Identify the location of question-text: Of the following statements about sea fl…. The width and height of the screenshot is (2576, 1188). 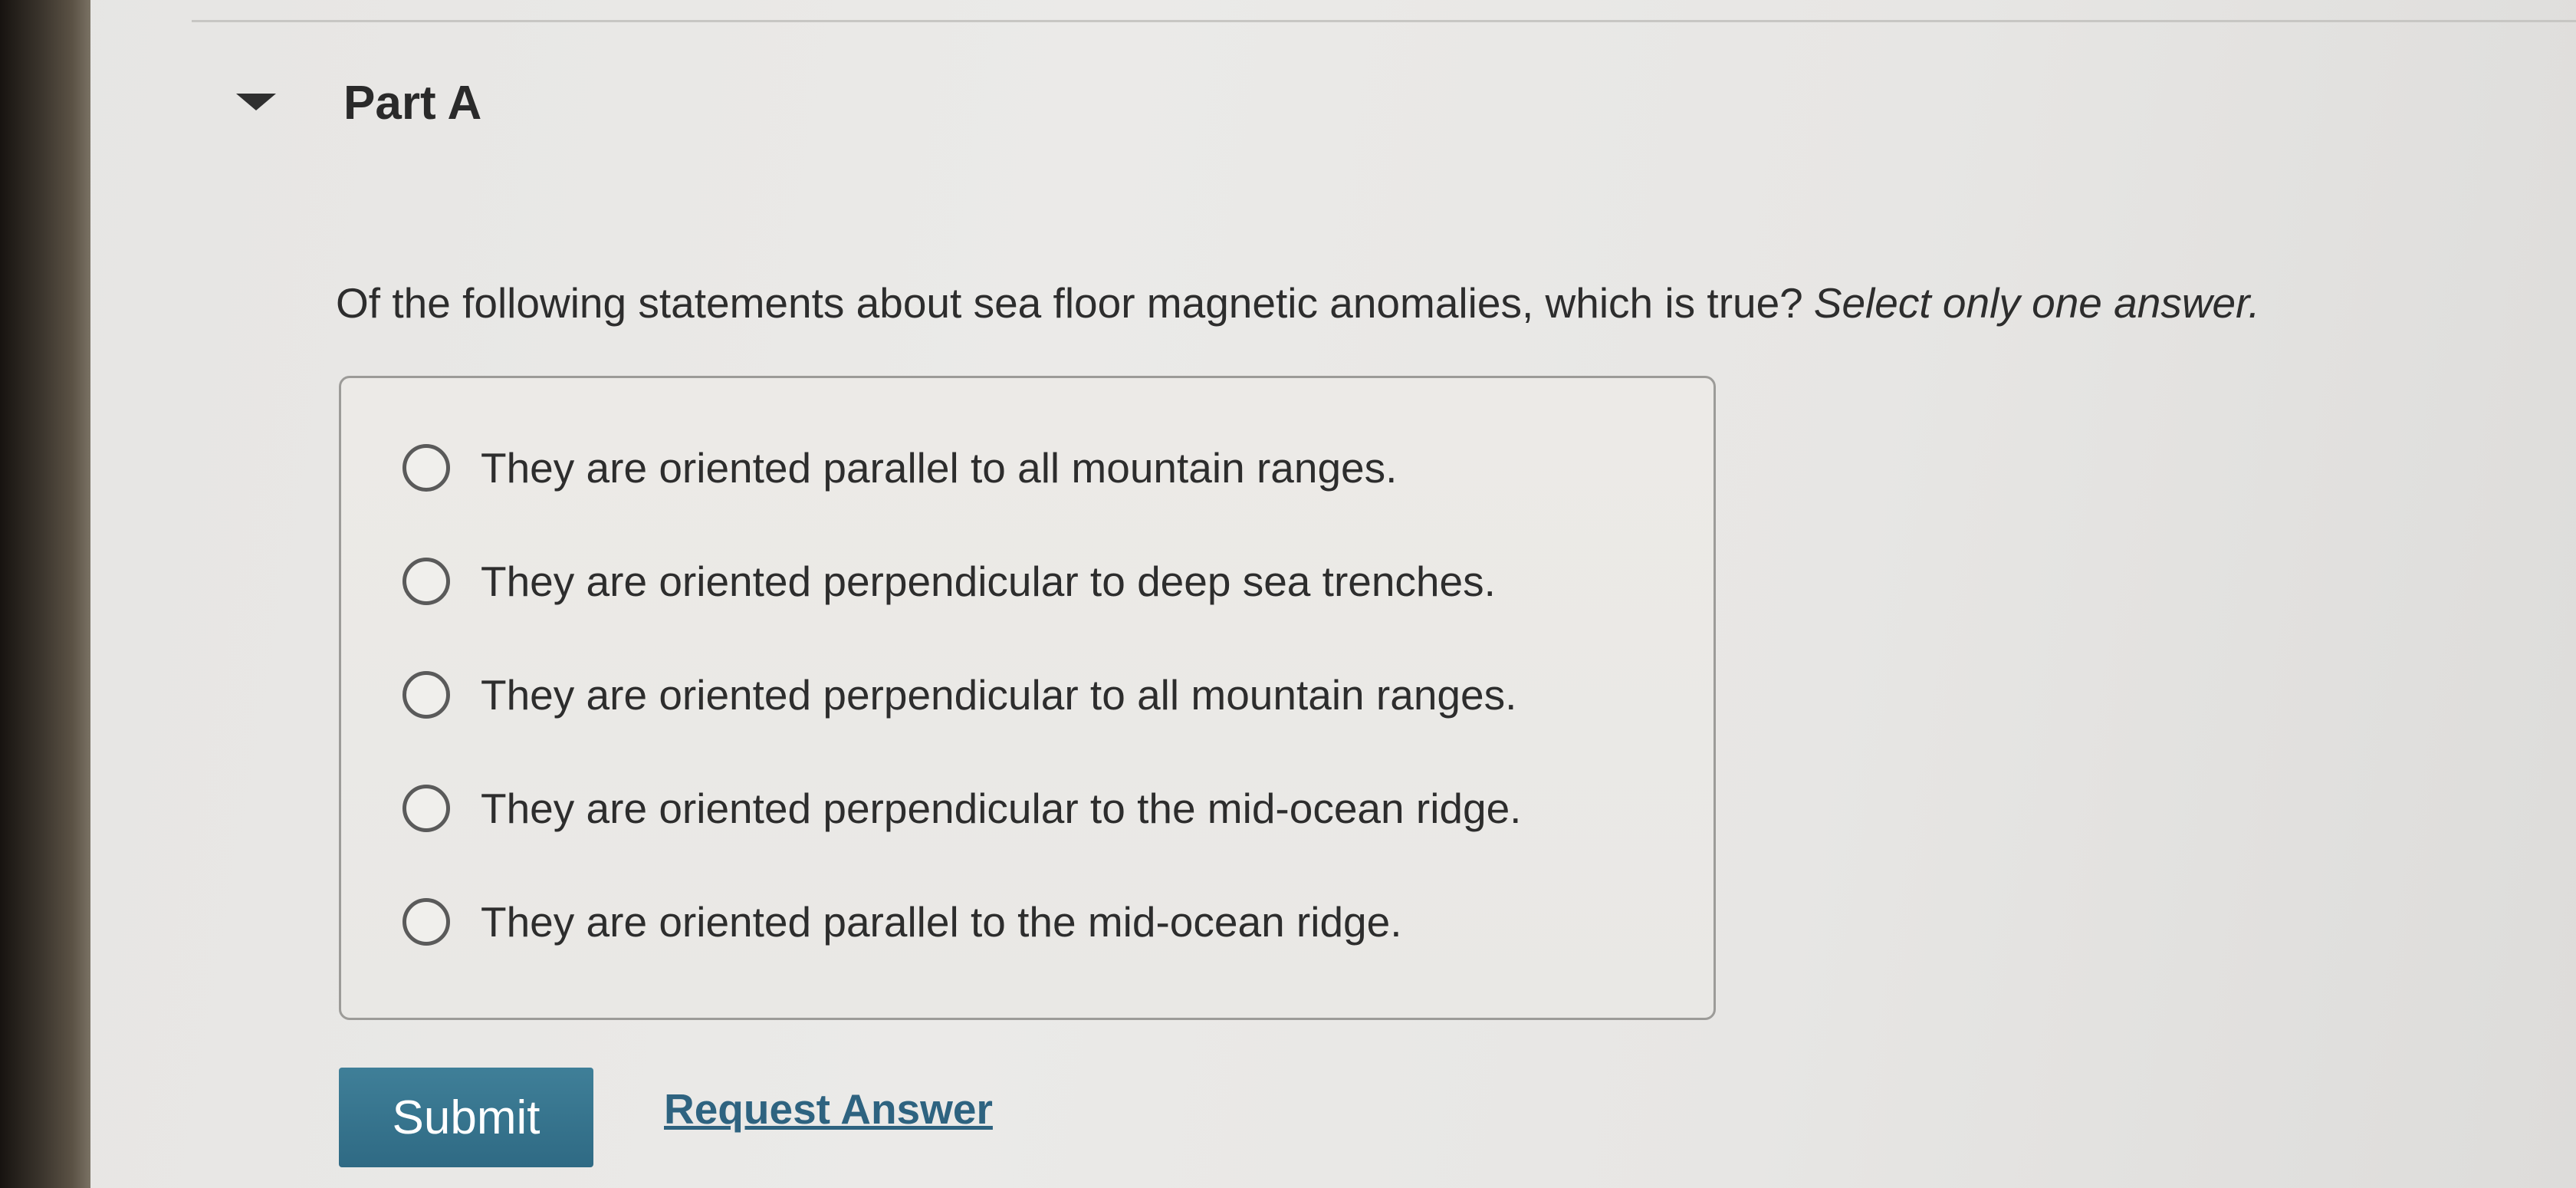
(1298, 303).